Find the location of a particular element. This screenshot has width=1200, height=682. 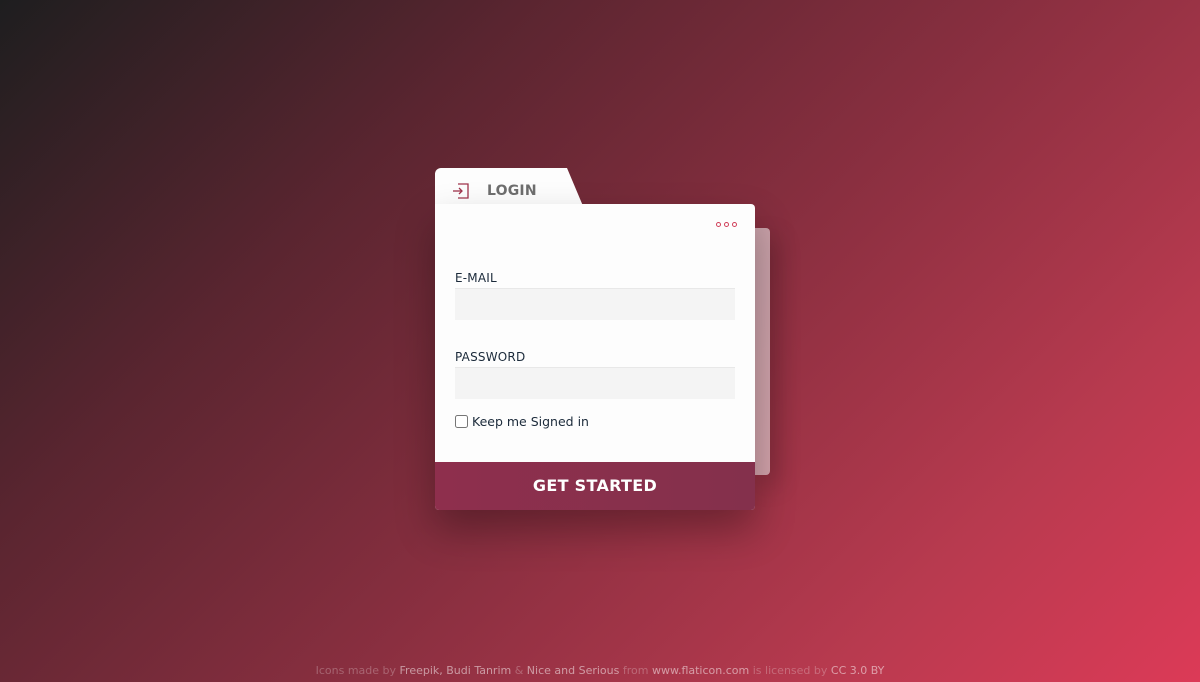

get-started-button: GET STARTED is located at coordinates (595, 486).